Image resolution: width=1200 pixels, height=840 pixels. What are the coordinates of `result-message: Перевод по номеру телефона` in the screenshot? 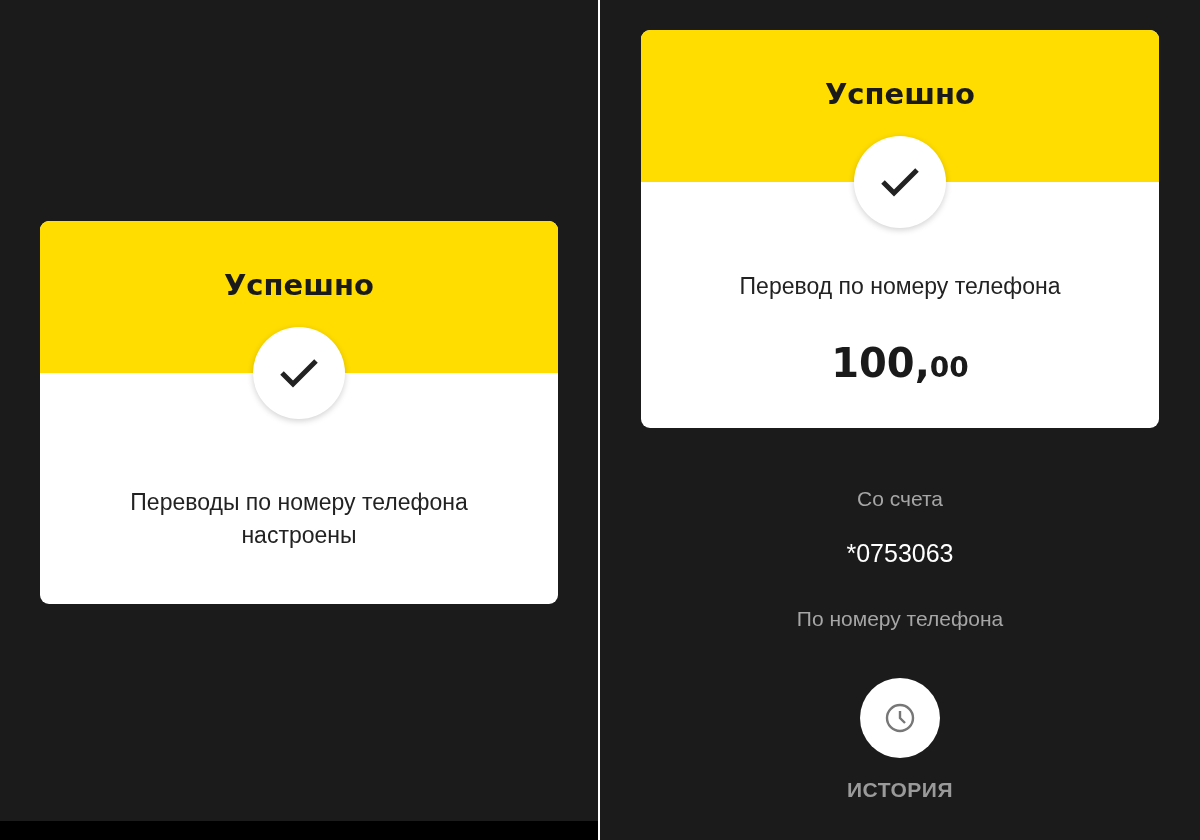 It's located at (900, 286).